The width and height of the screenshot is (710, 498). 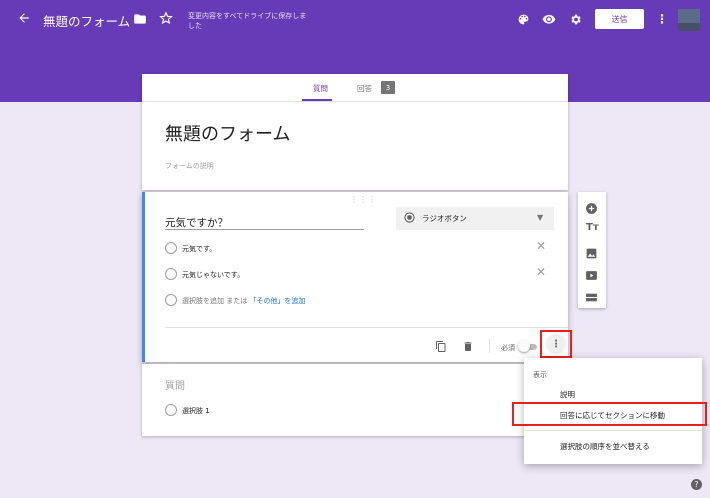 I want to click on or-text: または, so click(x=237, y=301).